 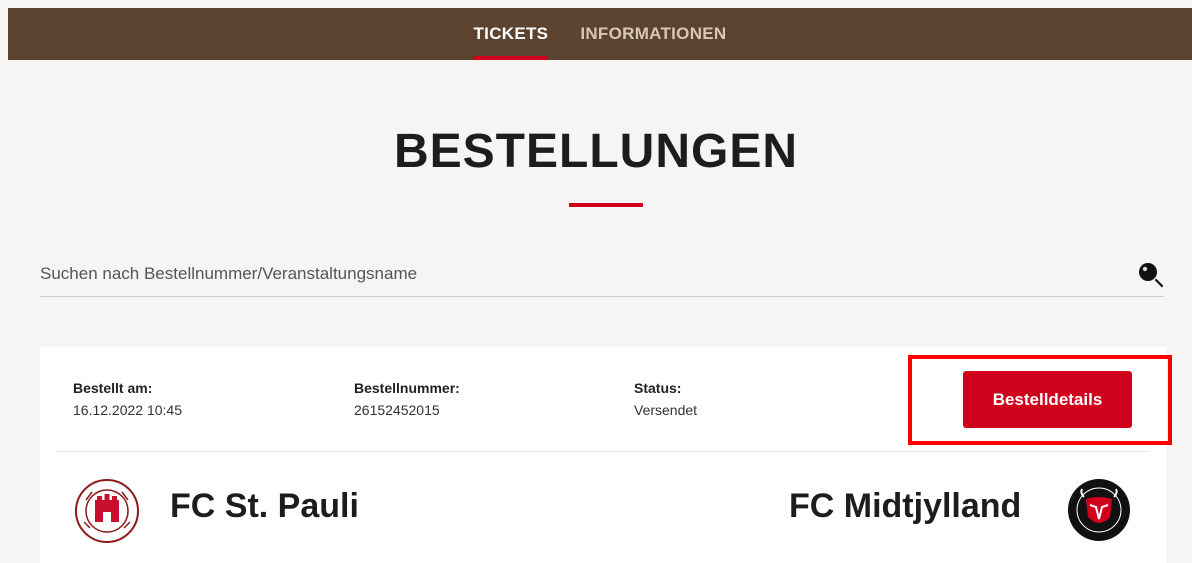 I want to click on top-navigation-bar: TICKETS INFORMATIONEN, so click(x=600, y=34).